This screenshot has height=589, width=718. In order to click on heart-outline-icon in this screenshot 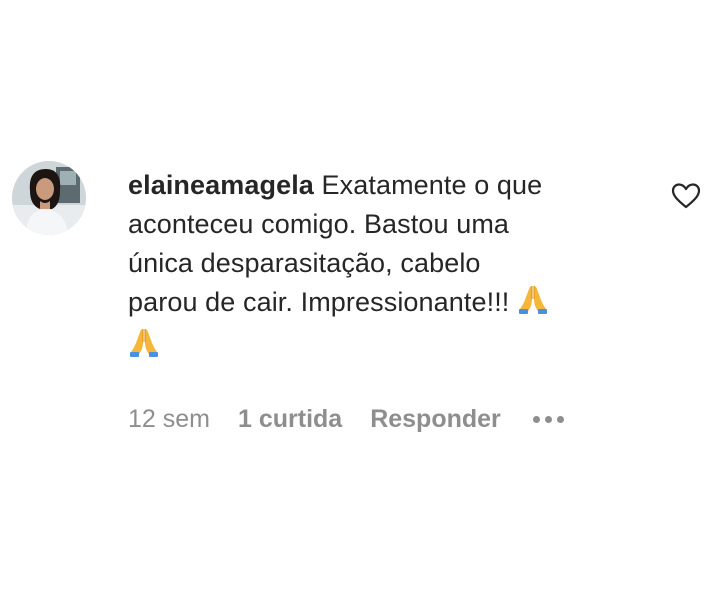, I will do `click(686, 196)`.